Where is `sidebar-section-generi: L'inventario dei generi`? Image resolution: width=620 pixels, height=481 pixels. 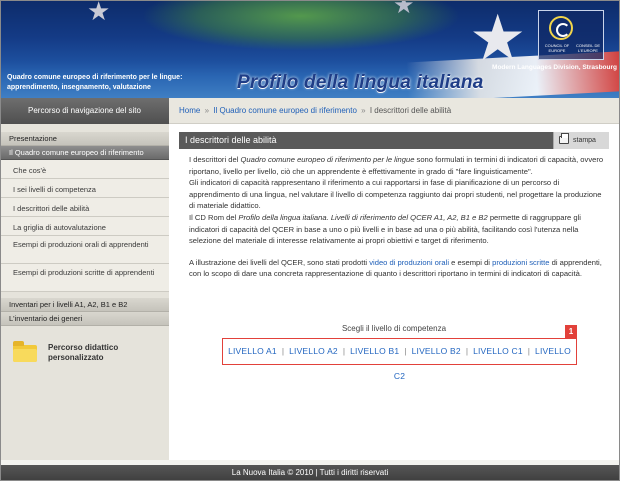
sidebar-section-generi: L'inventario dei generi is located at coordinates (85, 319).